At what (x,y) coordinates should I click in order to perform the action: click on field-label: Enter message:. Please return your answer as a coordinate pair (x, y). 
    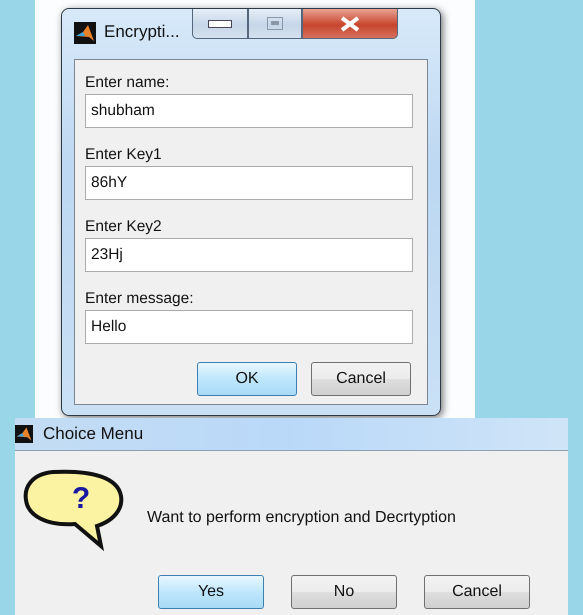
    Looking at the image, I should click on (140, 299).